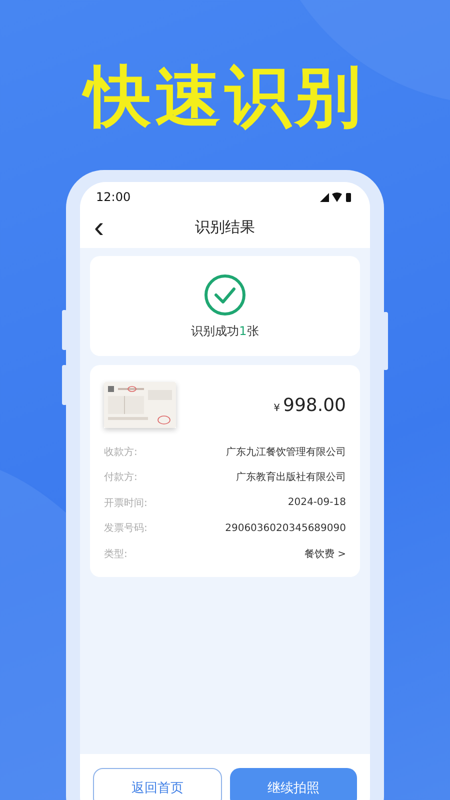  Describe the element at coordinates (225, 331) in the screenshot. I see `result-text: 识别成功 1张` at that location.